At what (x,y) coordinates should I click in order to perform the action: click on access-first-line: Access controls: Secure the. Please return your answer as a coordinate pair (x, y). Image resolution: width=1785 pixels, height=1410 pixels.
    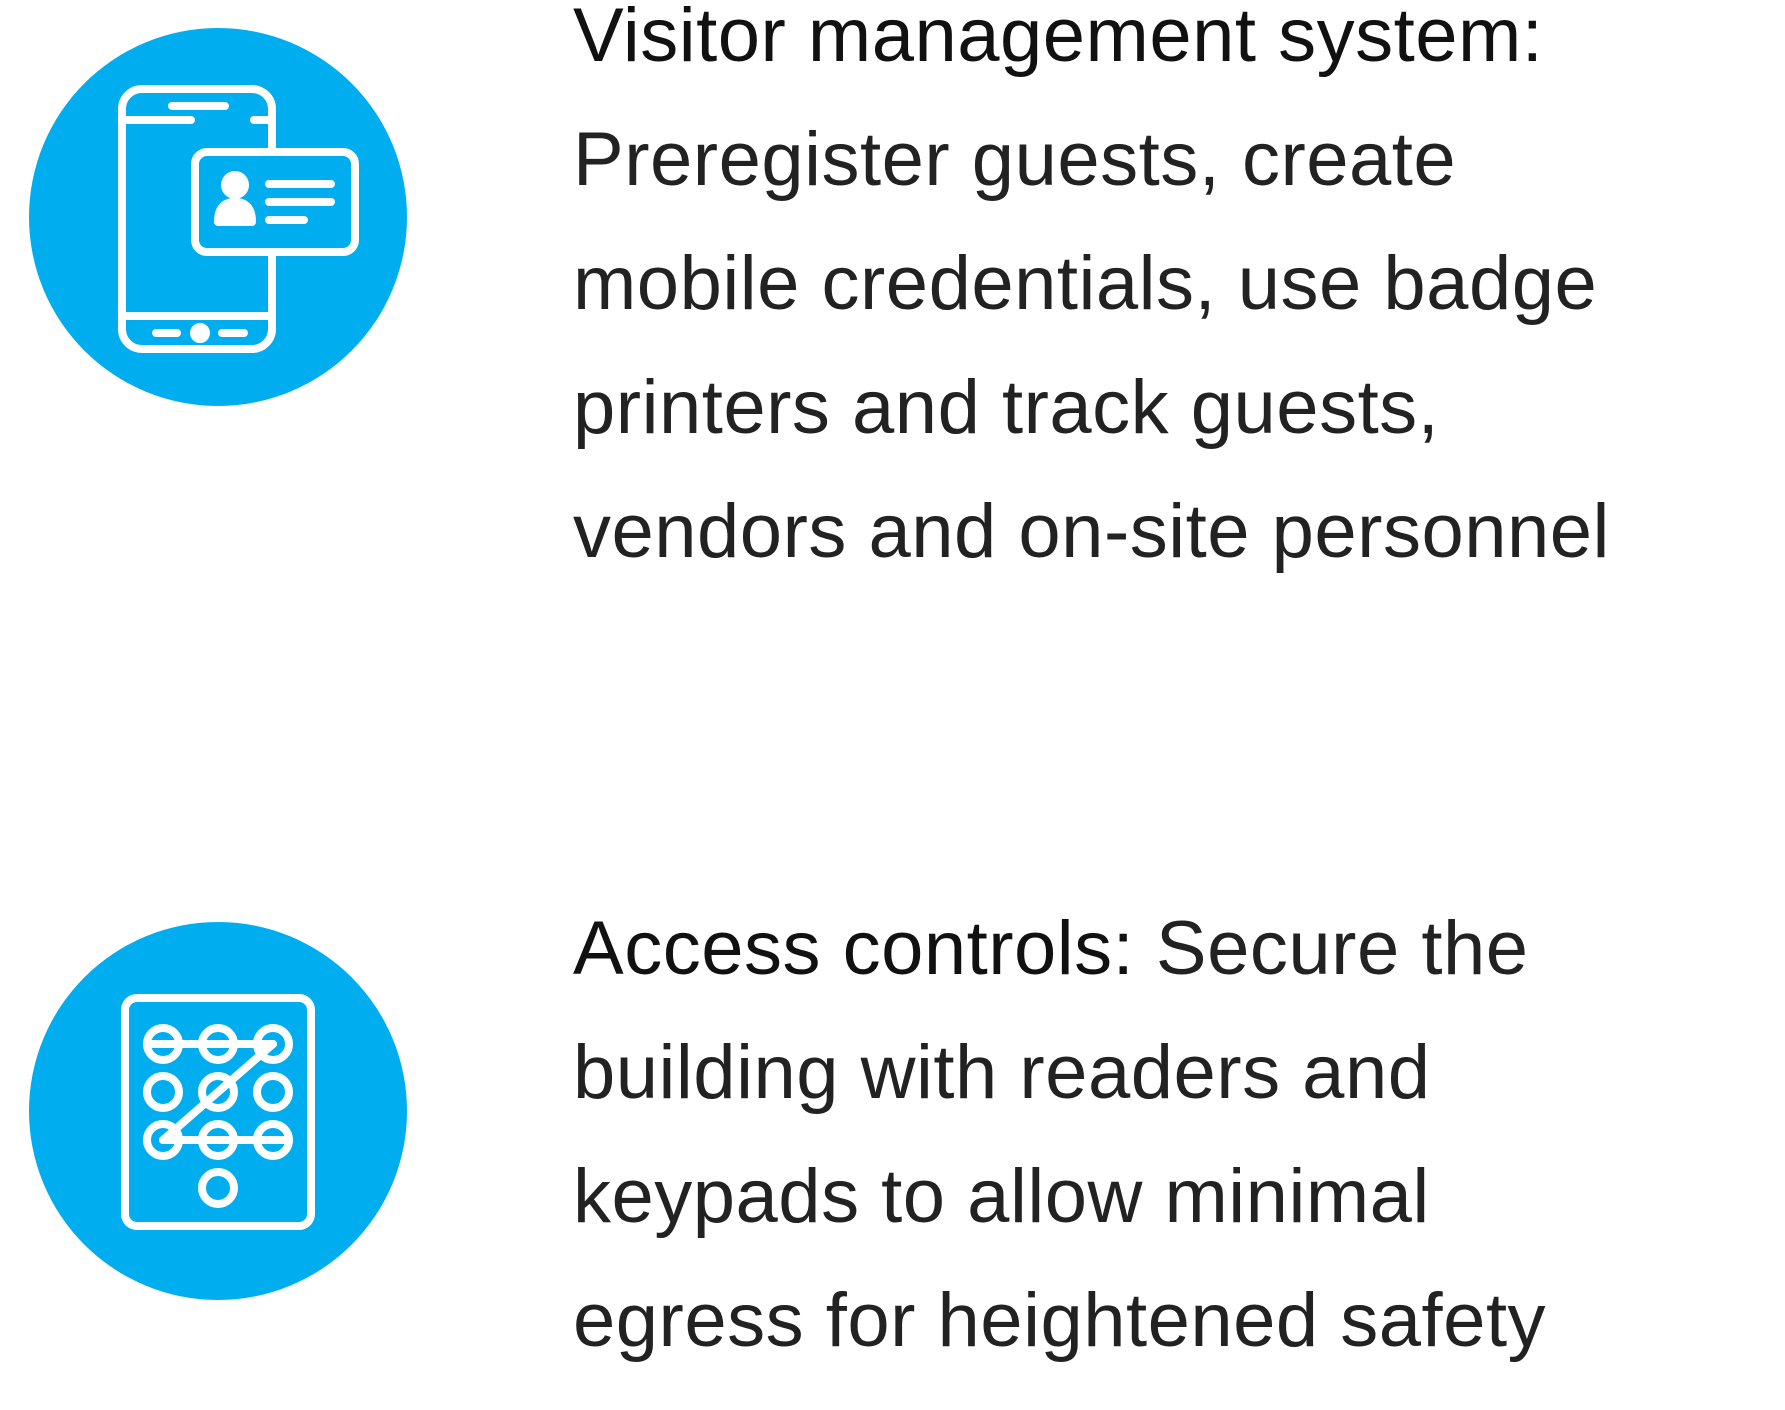
    Looking at the image, I should click on (1168, 949).